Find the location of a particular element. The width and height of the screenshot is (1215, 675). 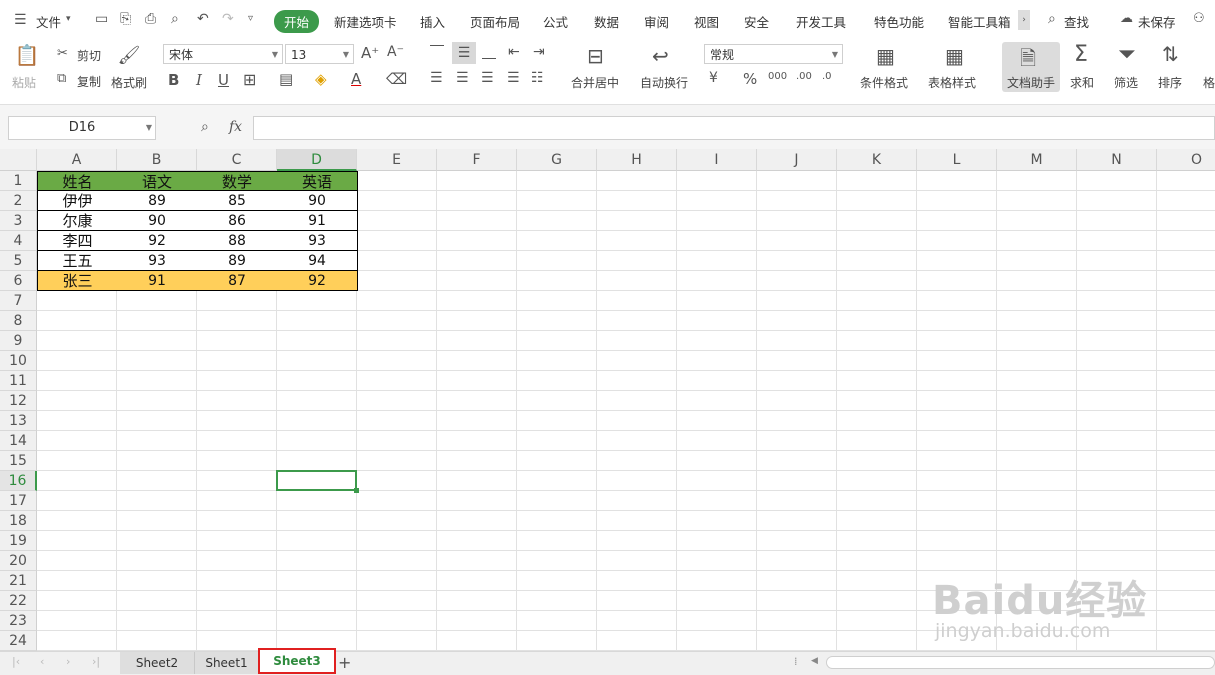

column-header: M is located at coordinates (1037, 160).